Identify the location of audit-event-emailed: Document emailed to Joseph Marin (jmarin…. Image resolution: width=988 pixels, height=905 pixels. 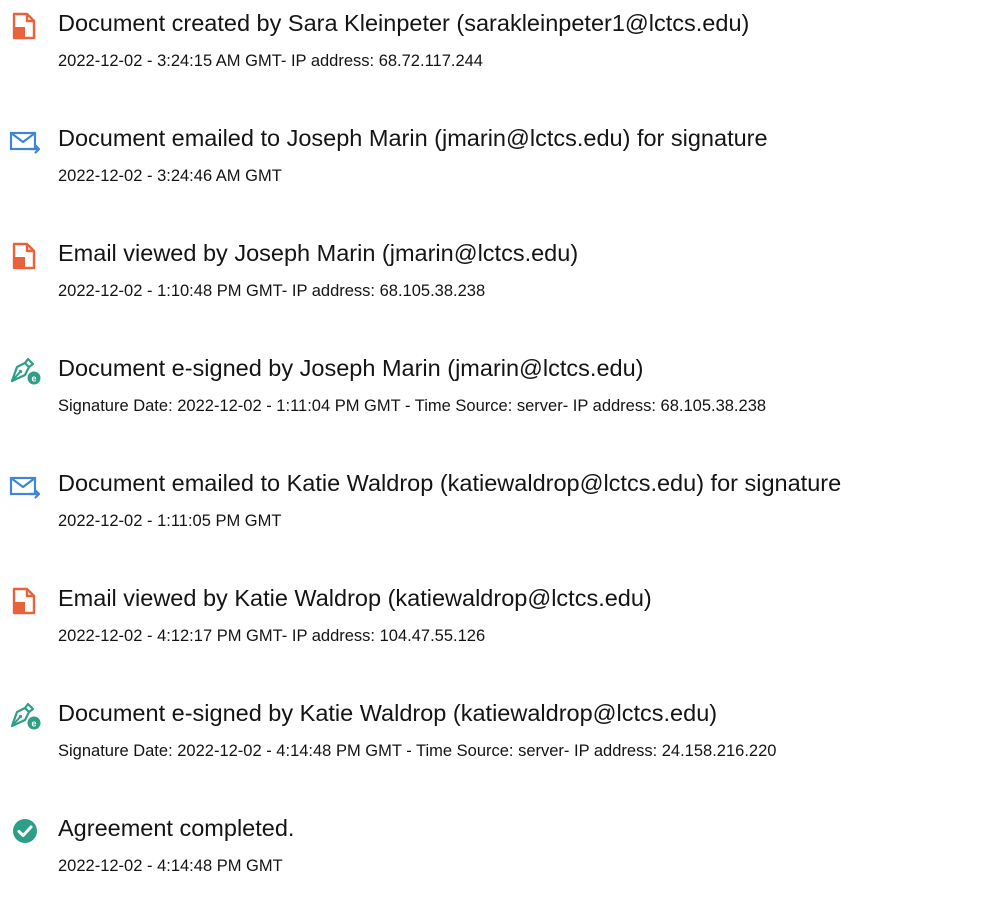
(494, 165).